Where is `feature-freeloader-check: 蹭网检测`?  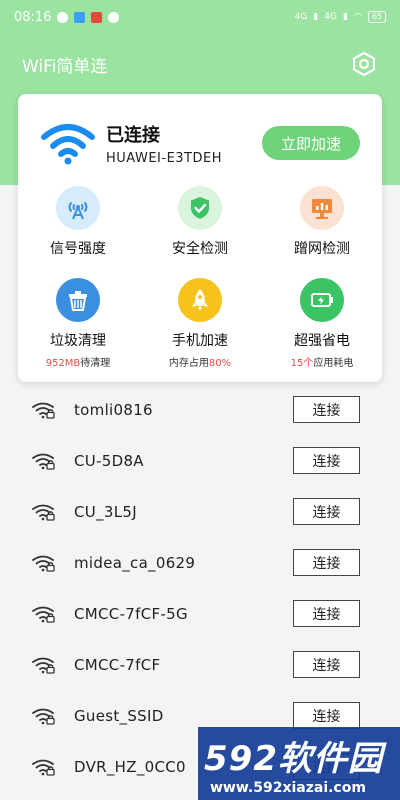
feature-freeloader-check: 蹭网检测 is located at coordinates (322, 222).